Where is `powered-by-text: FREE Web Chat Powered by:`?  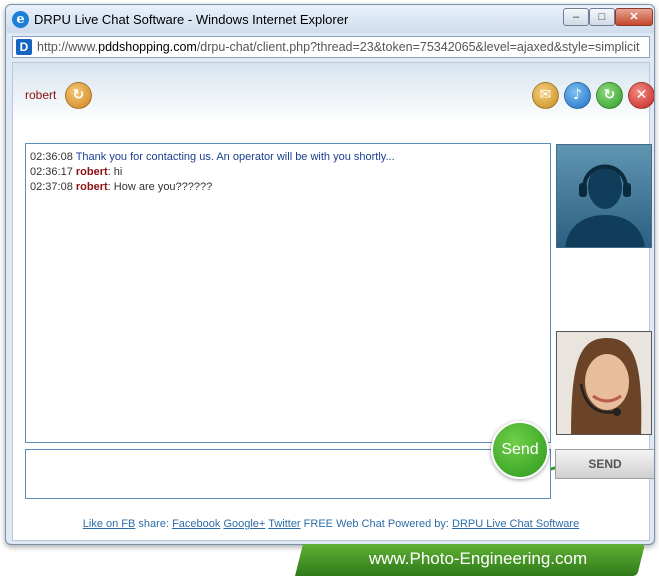 powered-by-text: FREE Web Chat Powered by: is located at coordinates (376, 524).